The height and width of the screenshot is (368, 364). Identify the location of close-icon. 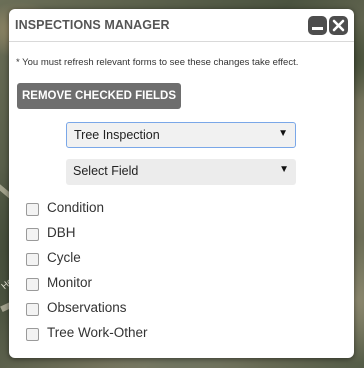
(338, 25).